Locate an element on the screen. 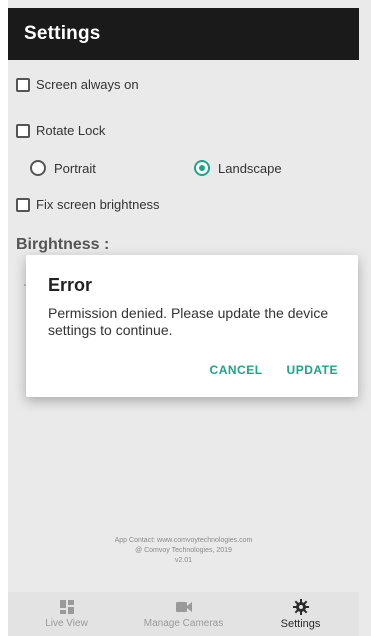  portrait-option: Portrait is located at coordinates (63, 168).